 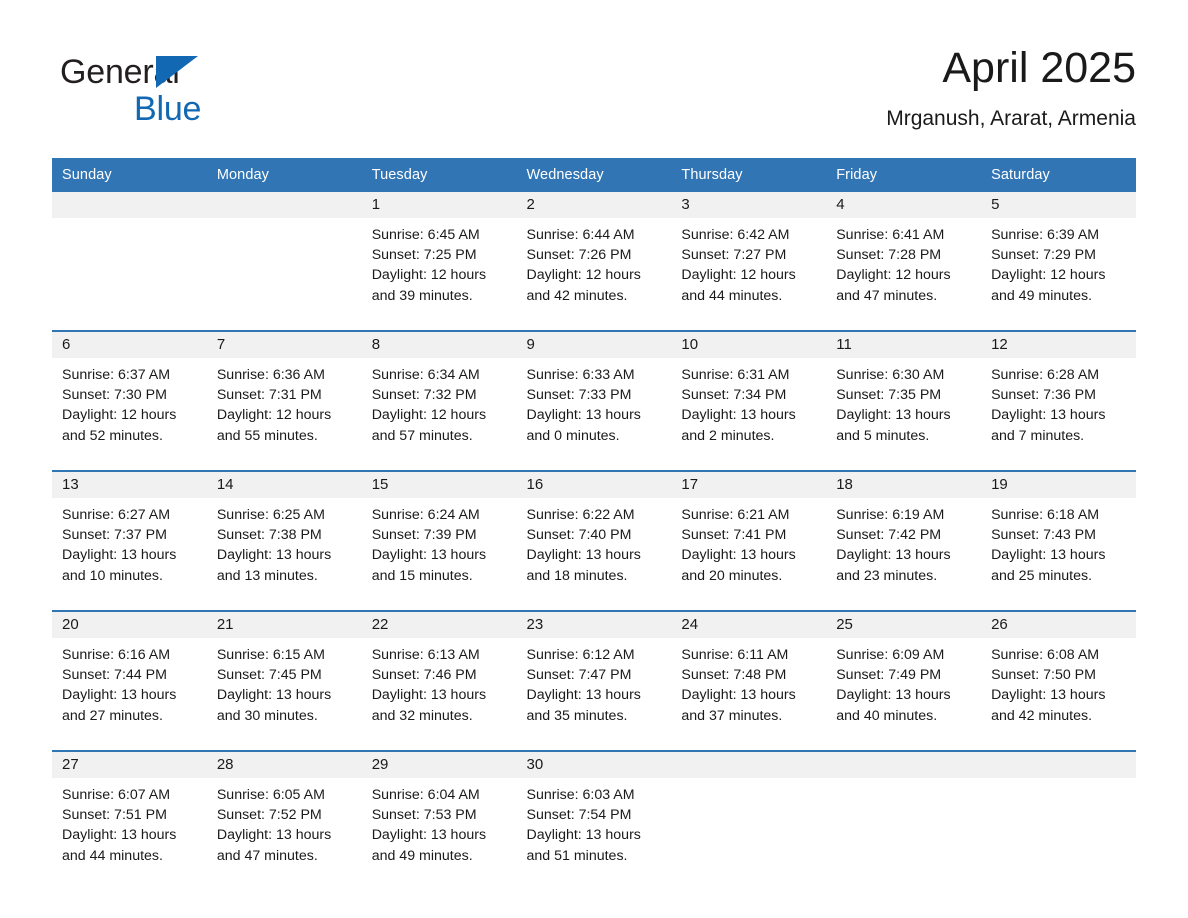 I want to click on sunrise-text: Sunrise: 6:19 AM, so click(x=890, y=515).